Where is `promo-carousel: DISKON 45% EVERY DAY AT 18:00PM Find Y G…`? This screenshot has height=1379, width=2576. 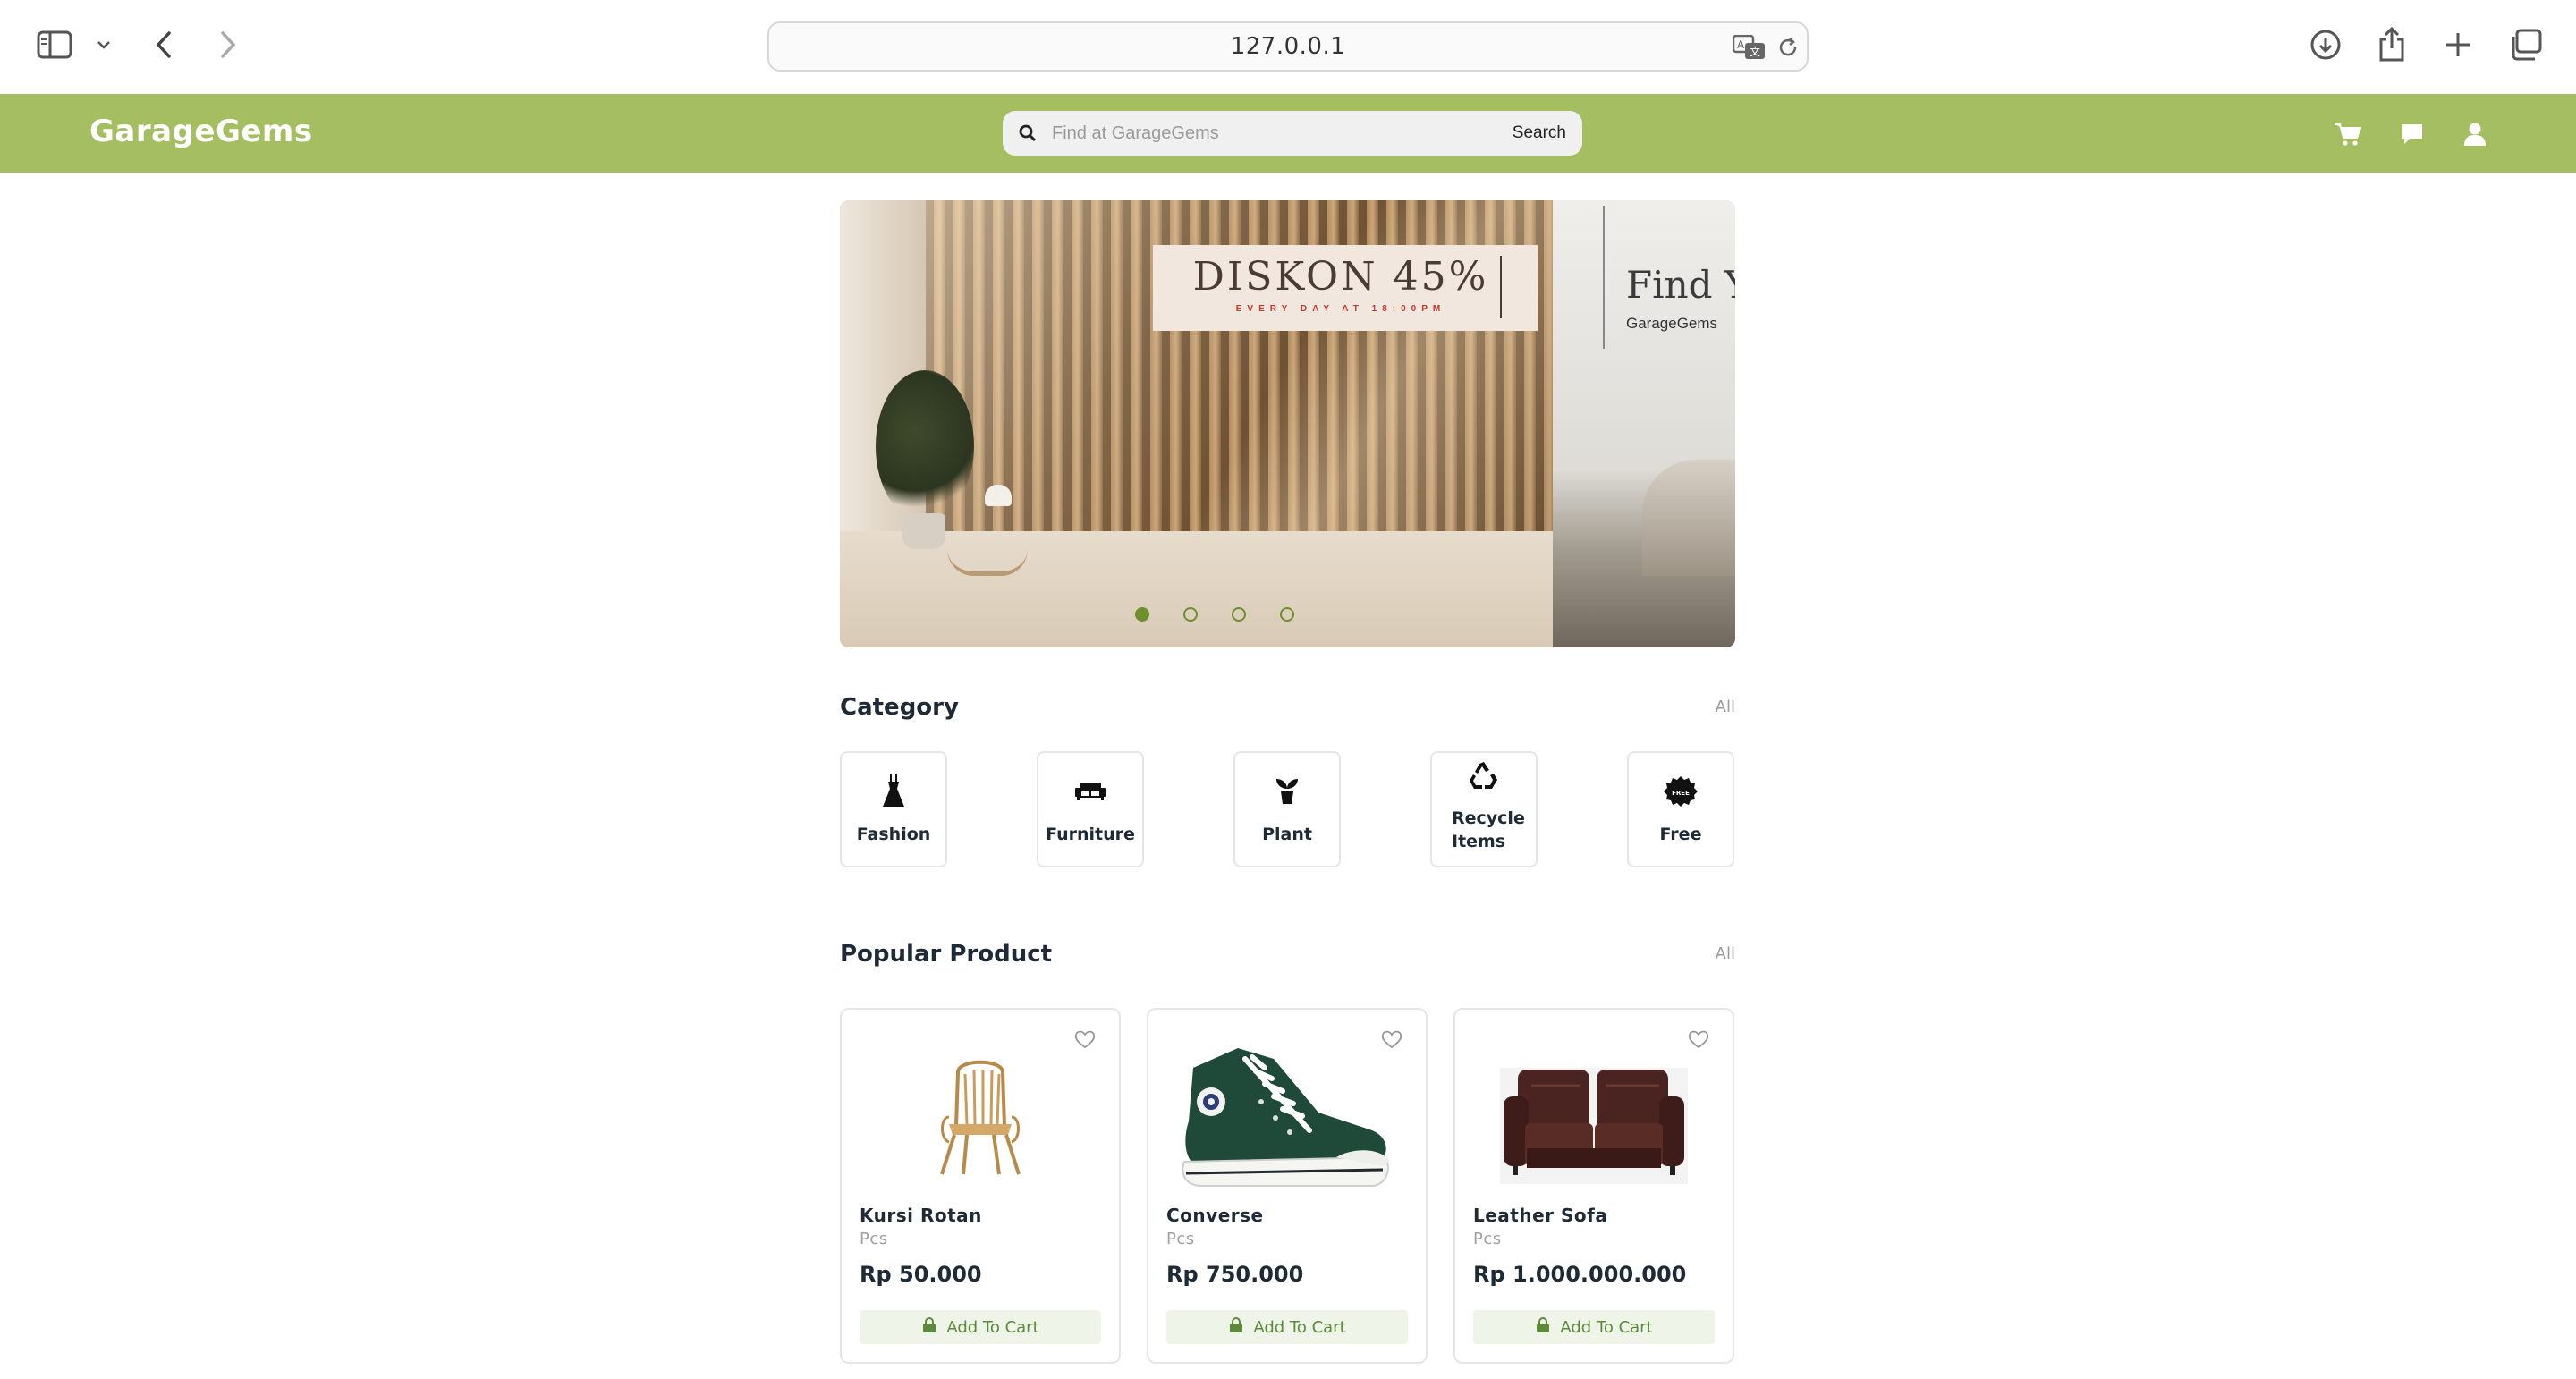 promo-carousel: DISKON 45% EVERY DAY AT 18:00PM Find Y G… is located at coordinates (1287, 423).